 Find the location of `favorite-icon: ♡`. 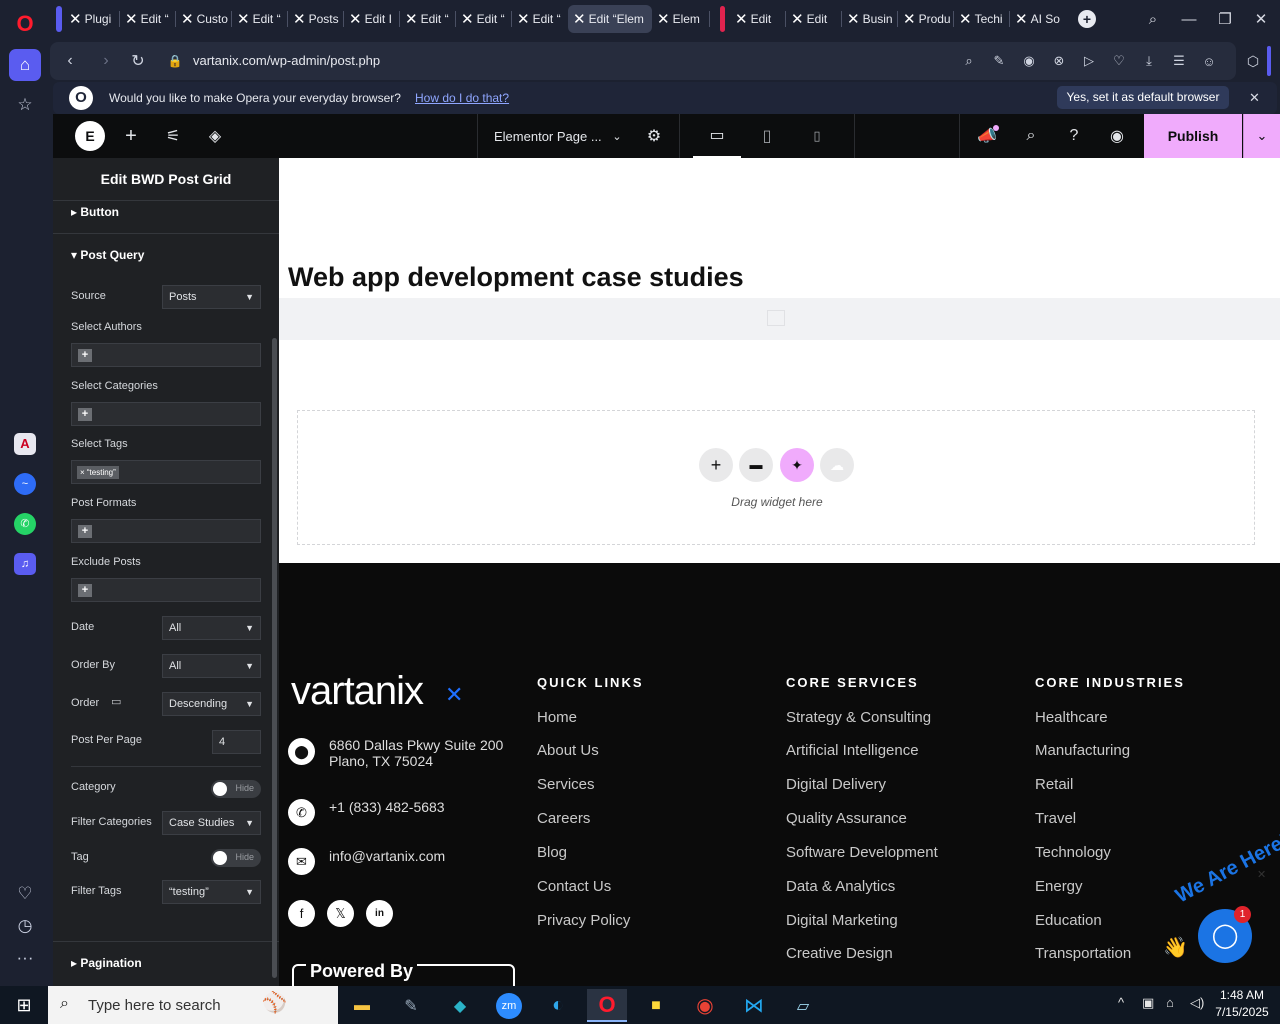

favorite-icon: ♡ is located at coordinates (1119, 61).